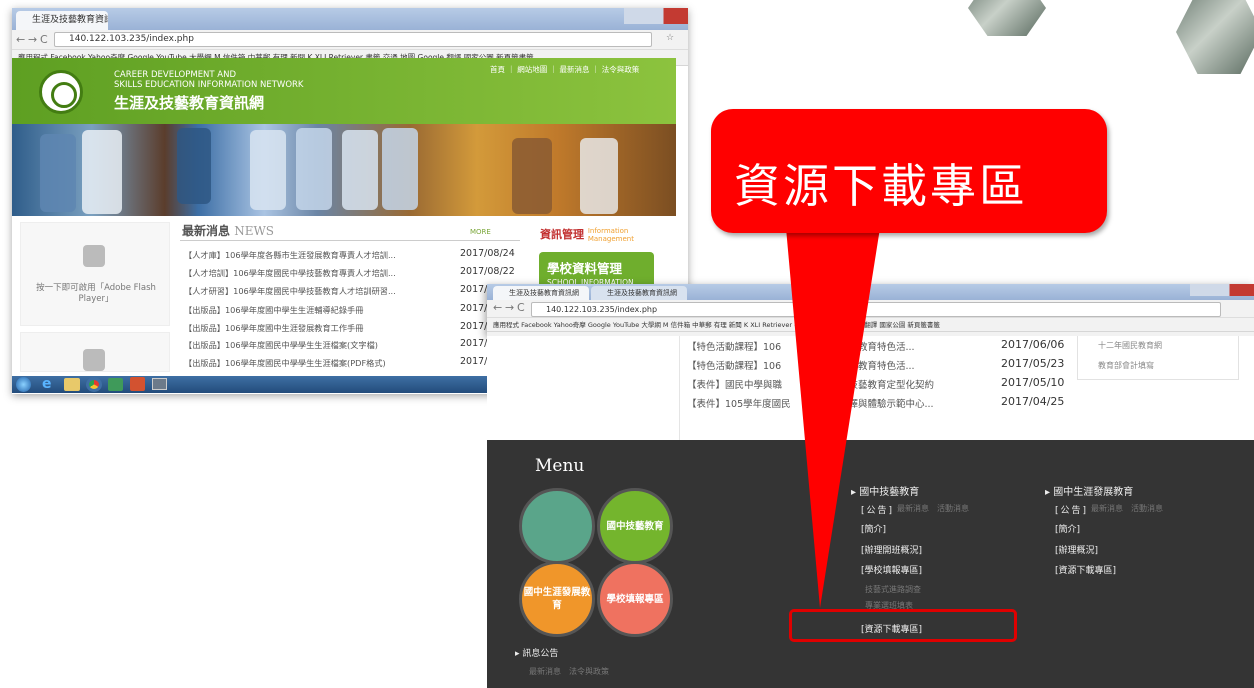 Image resolution: width=1254 pixels, height=688 pixels. Describe the element at coordinates (893, 589) in the screenshot. I see `col1-sublink: 技藝式進路調查` at that location.